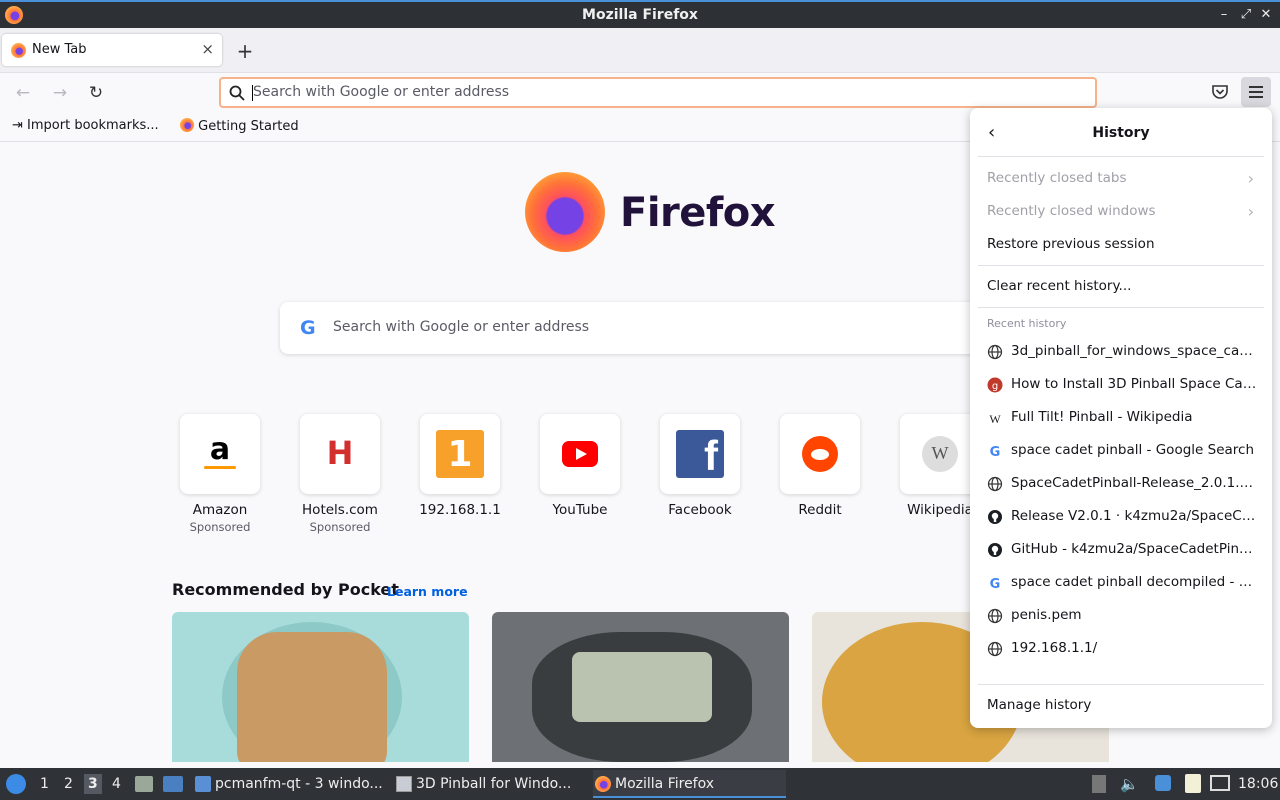  I want to click on maximize-icon: ⤢, so click(1246, 14).